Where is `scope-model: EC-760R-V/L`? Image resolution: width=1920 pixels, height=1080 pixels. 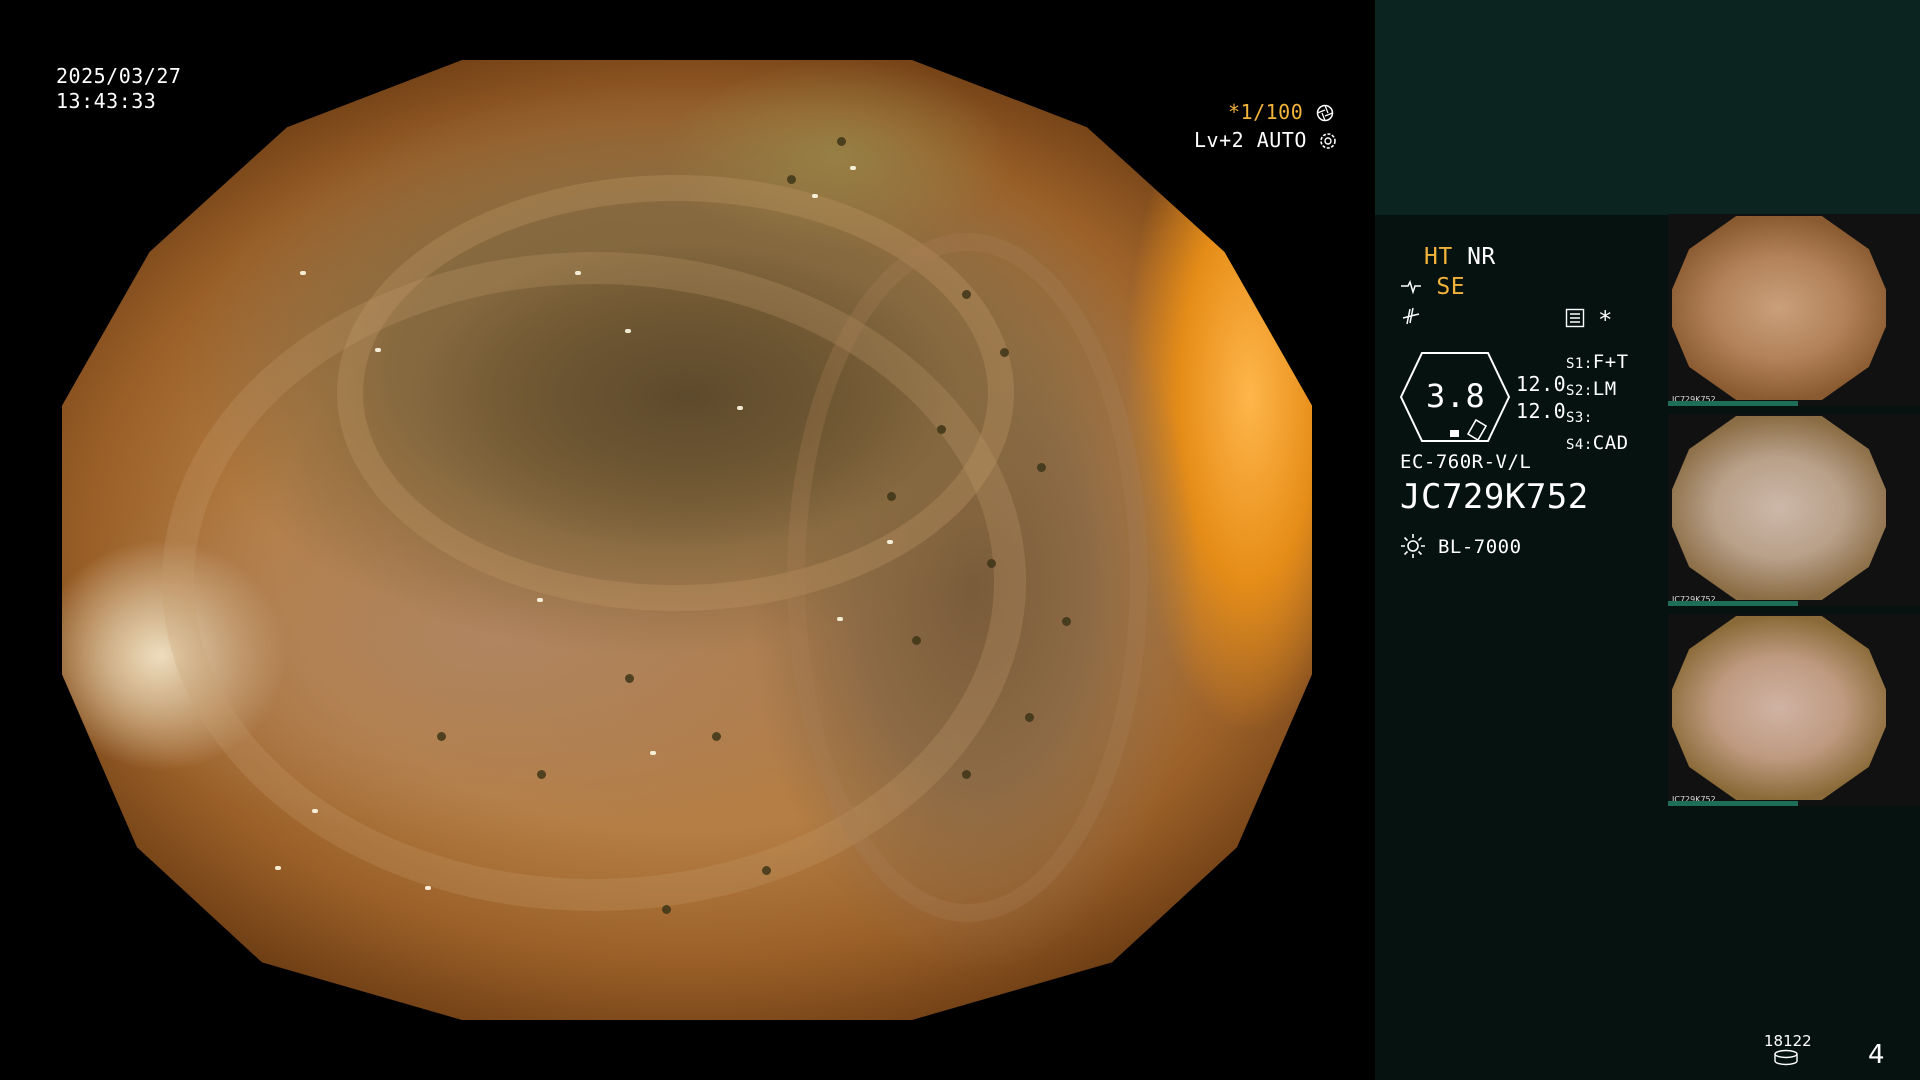
scope-model: EC-760R-V/L is located at coordinates (1466, 462).